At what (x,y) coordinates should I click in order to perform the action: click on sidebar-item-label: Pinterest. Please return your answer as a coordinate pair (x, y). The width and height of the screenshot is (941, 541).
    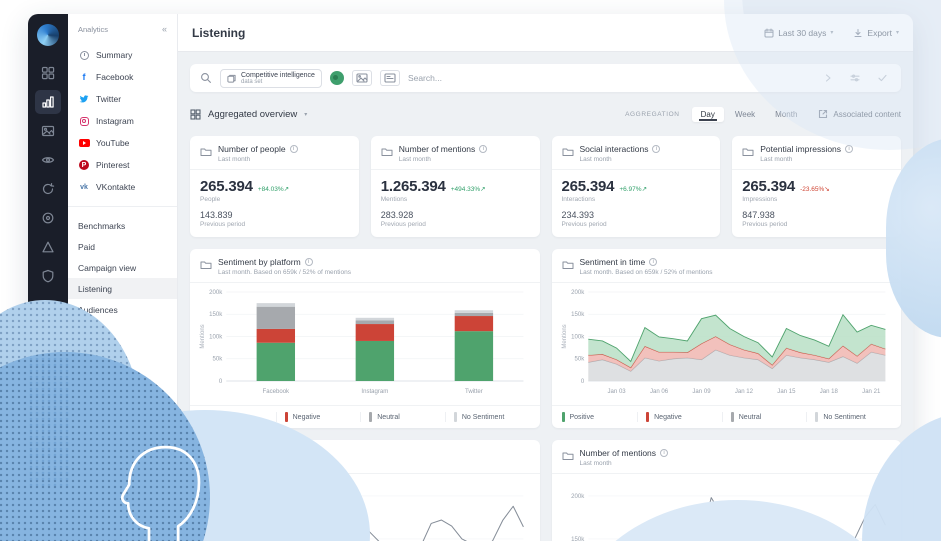
    Looking at the image, I should click on (113, 165).